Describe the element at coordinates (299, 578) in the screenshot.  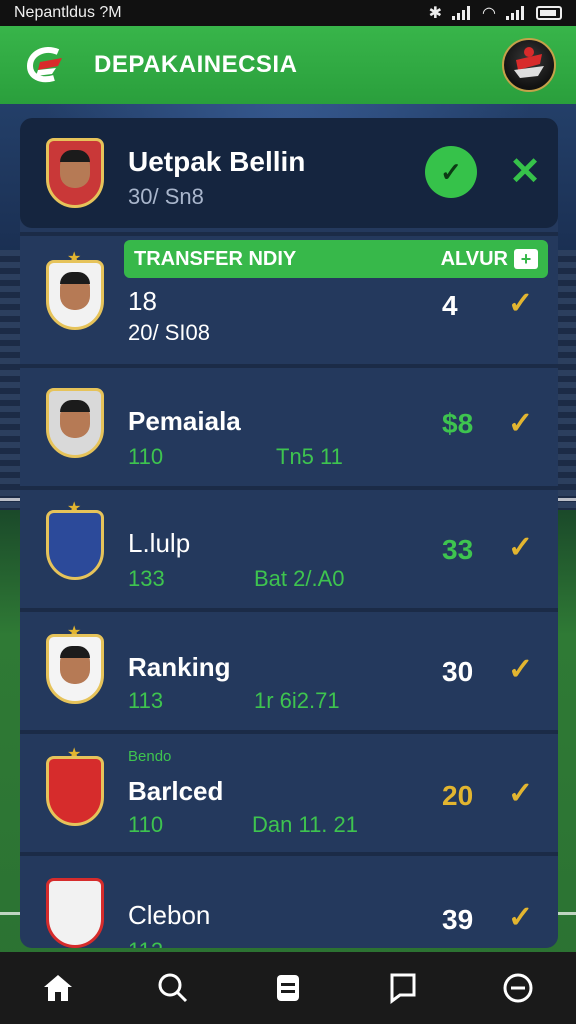
I see `player-stat: Bat 2/.A0` at that location.